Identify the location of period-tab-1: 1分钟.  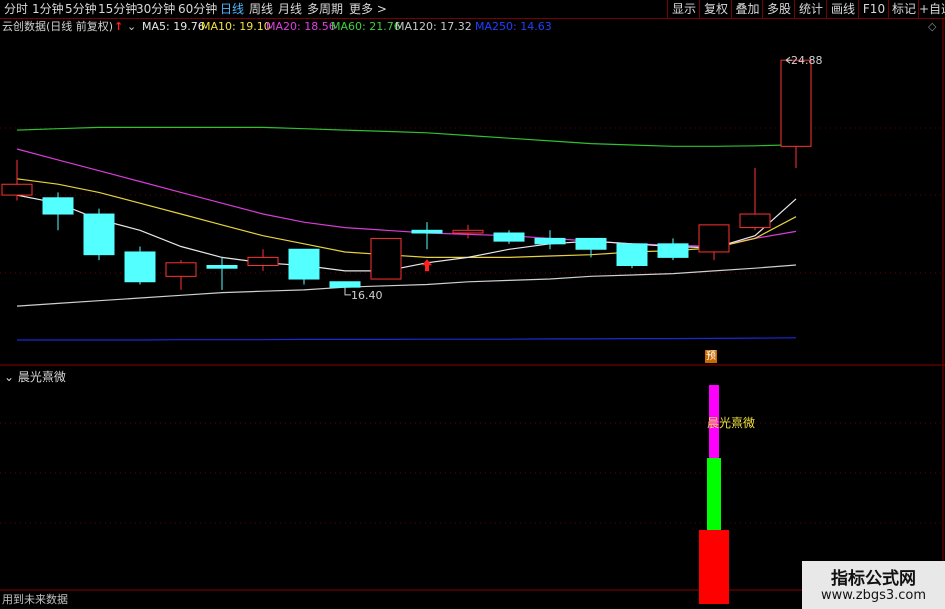
(48, 9).